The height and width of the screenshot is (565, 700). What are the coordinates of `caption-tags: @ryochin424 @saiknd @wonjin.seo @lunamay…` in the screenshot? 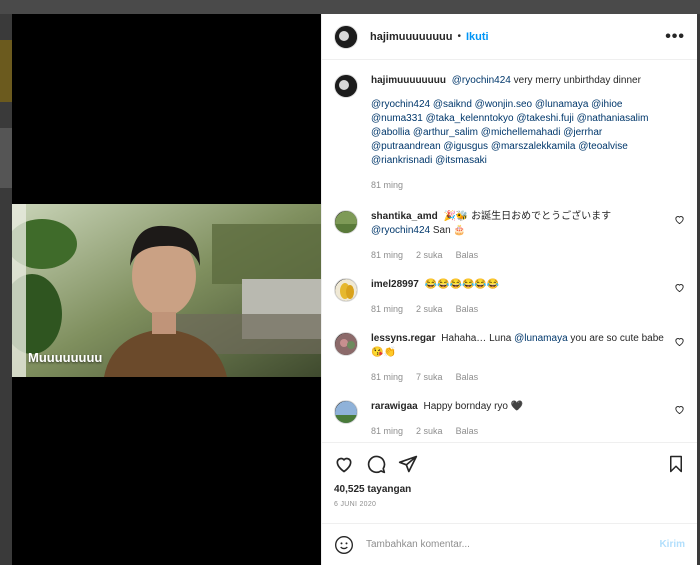 It's located at (521, 133).